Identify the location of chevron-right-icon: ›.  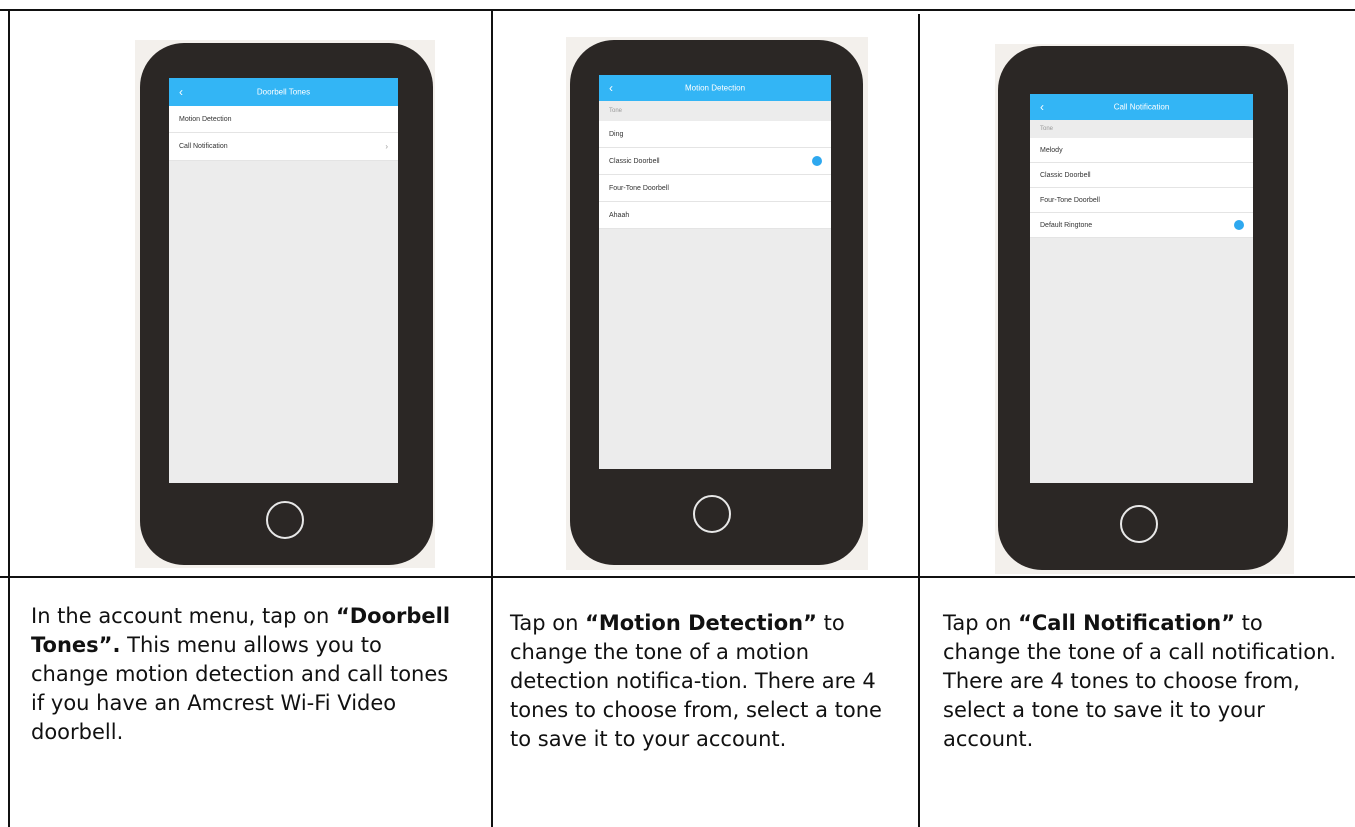
(386, 146).